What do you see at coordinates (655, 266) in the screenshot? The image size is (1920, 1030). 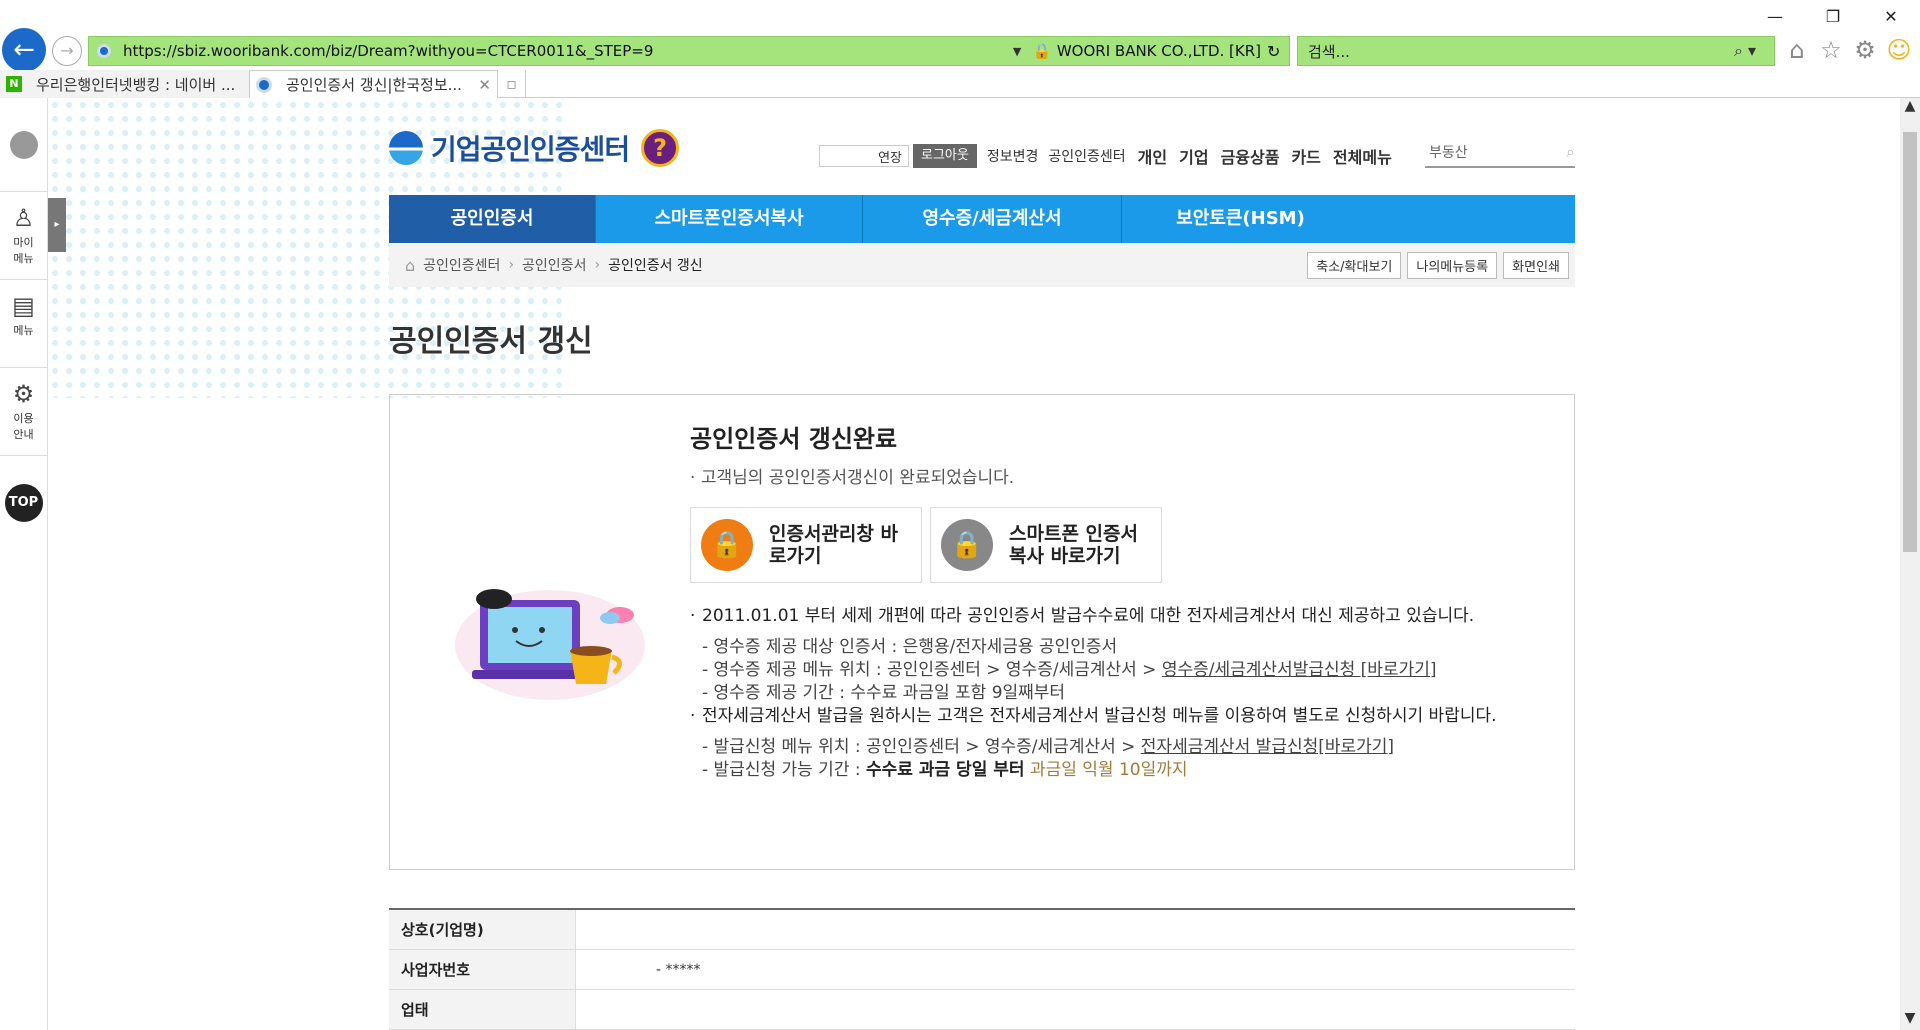 I see `breadcrumb-current: 공인인증서 갱신` at bounding box center [655, 266].